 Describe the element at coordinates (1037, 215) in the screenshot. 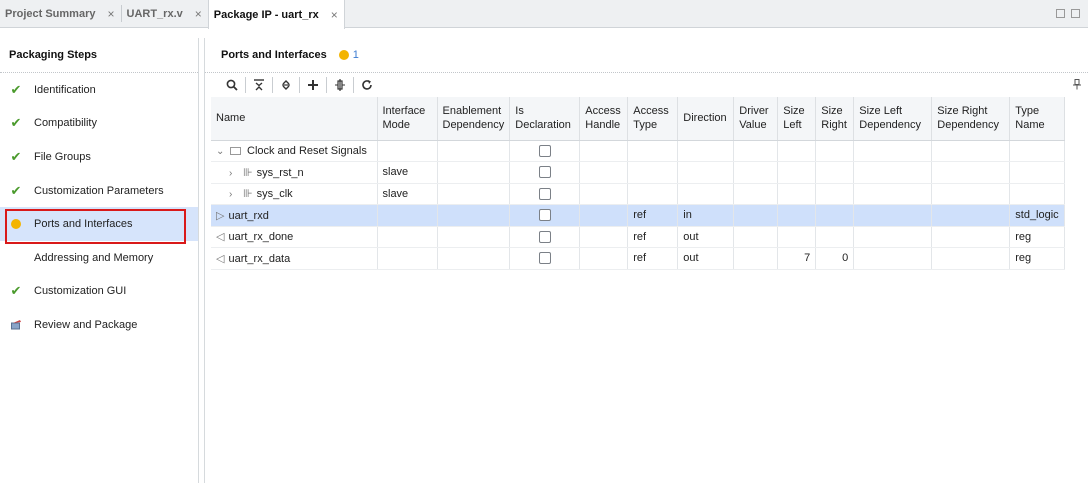

I see `type-name-cell: std_logic` at that location.